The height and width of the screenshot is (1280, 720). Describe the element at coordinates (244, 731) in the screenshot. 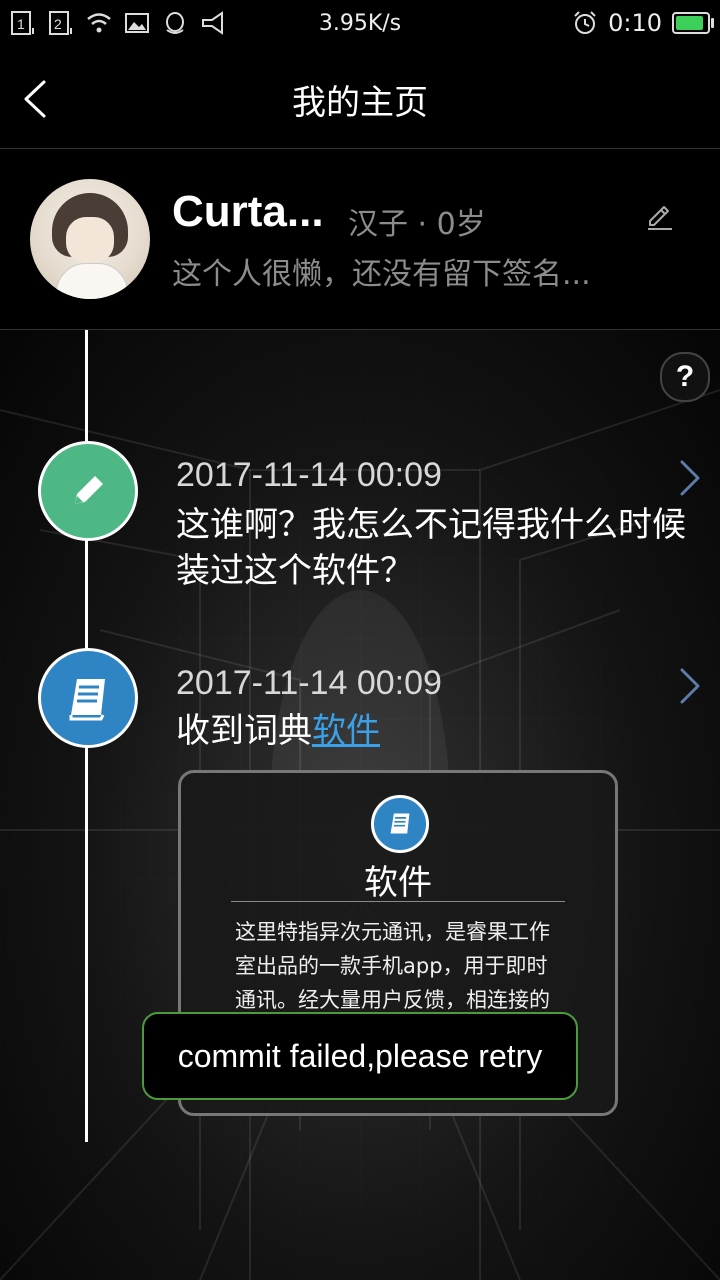

I see `entry-text-prefix: 收到词典` at that location.